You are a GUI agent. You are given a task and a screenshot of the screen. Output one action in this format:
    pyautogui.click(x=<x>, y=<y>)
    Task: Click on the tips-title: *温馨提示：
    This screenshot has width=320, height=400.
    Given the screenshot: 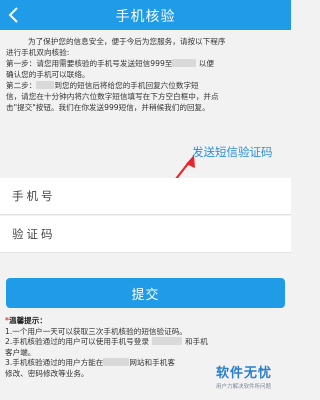 What is the action you would take?
    pyautogui.click(x=146, y=321)
    